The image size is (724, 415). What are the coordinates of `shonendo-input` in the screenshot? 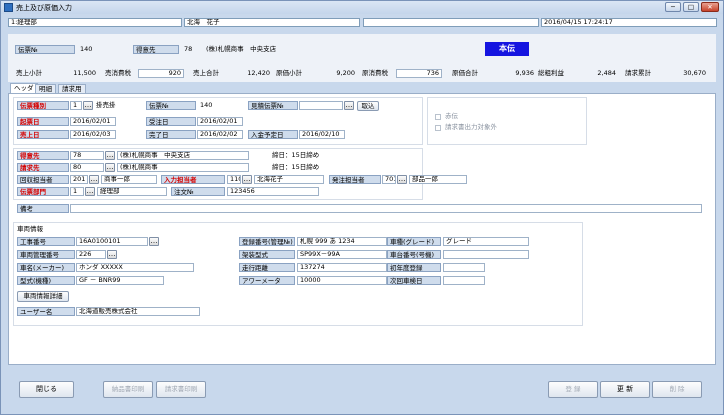 It's located at (464, 267).